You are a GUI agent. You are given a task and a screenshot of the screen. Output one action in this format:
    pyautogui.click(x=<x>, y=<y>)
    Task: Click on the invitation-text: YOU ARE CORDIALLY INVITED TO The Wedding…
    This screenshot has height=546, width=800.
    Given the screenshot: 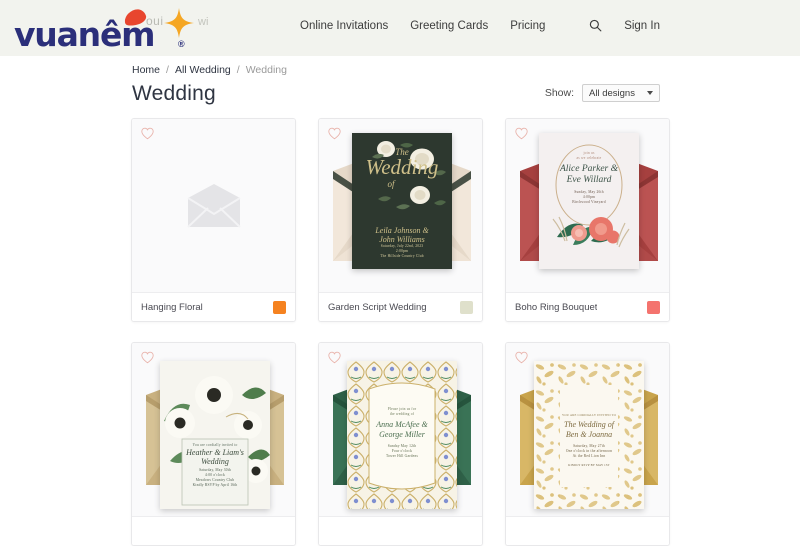 What is the action you would take?
    pyautogui.click(x=589, y=440)
    